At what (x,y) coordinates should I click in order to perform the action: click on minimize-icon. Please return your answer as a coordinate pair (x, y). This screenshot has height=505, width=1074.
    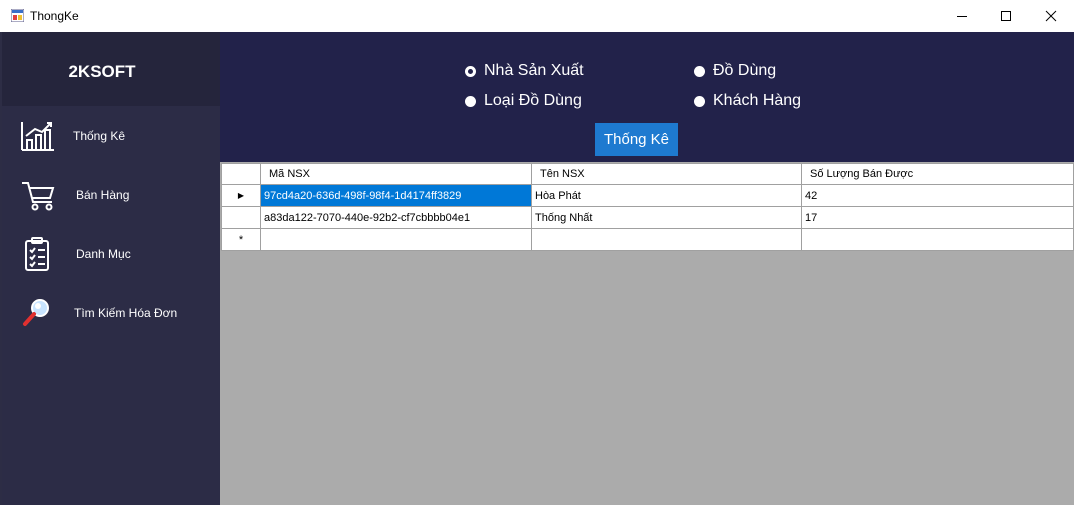
    Looking at the image, I should click on (962, 16).